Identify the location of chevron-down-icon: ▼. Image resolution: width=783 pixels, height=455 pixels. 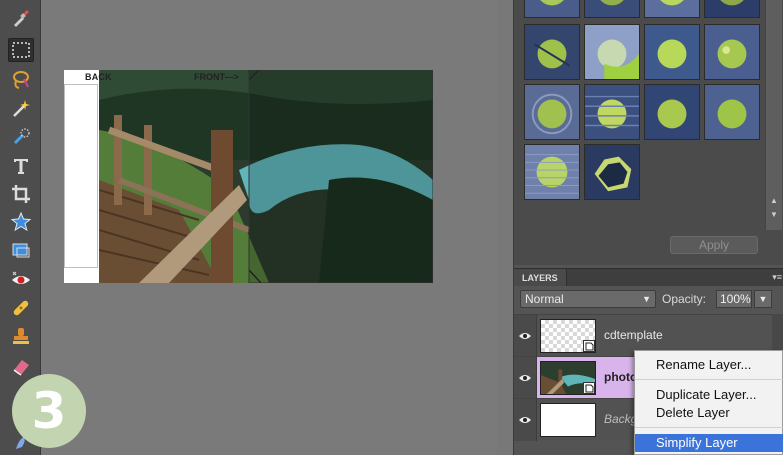
(646, 299).